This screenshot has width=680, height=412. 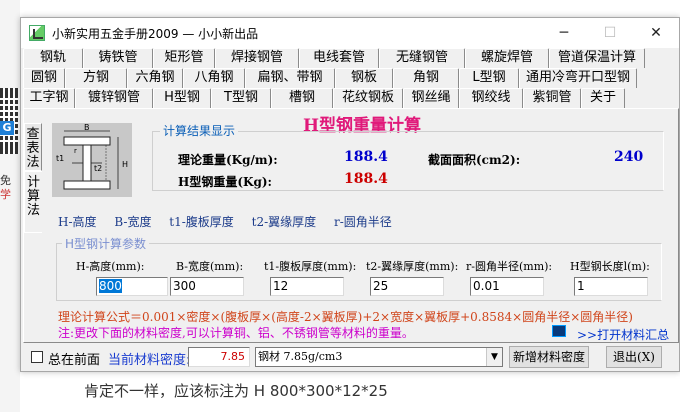 What do you see at coordinates (214, 78) in the screenshot?
I see `tab-row2-3: 八角钢` at bounding box center [214, 78].